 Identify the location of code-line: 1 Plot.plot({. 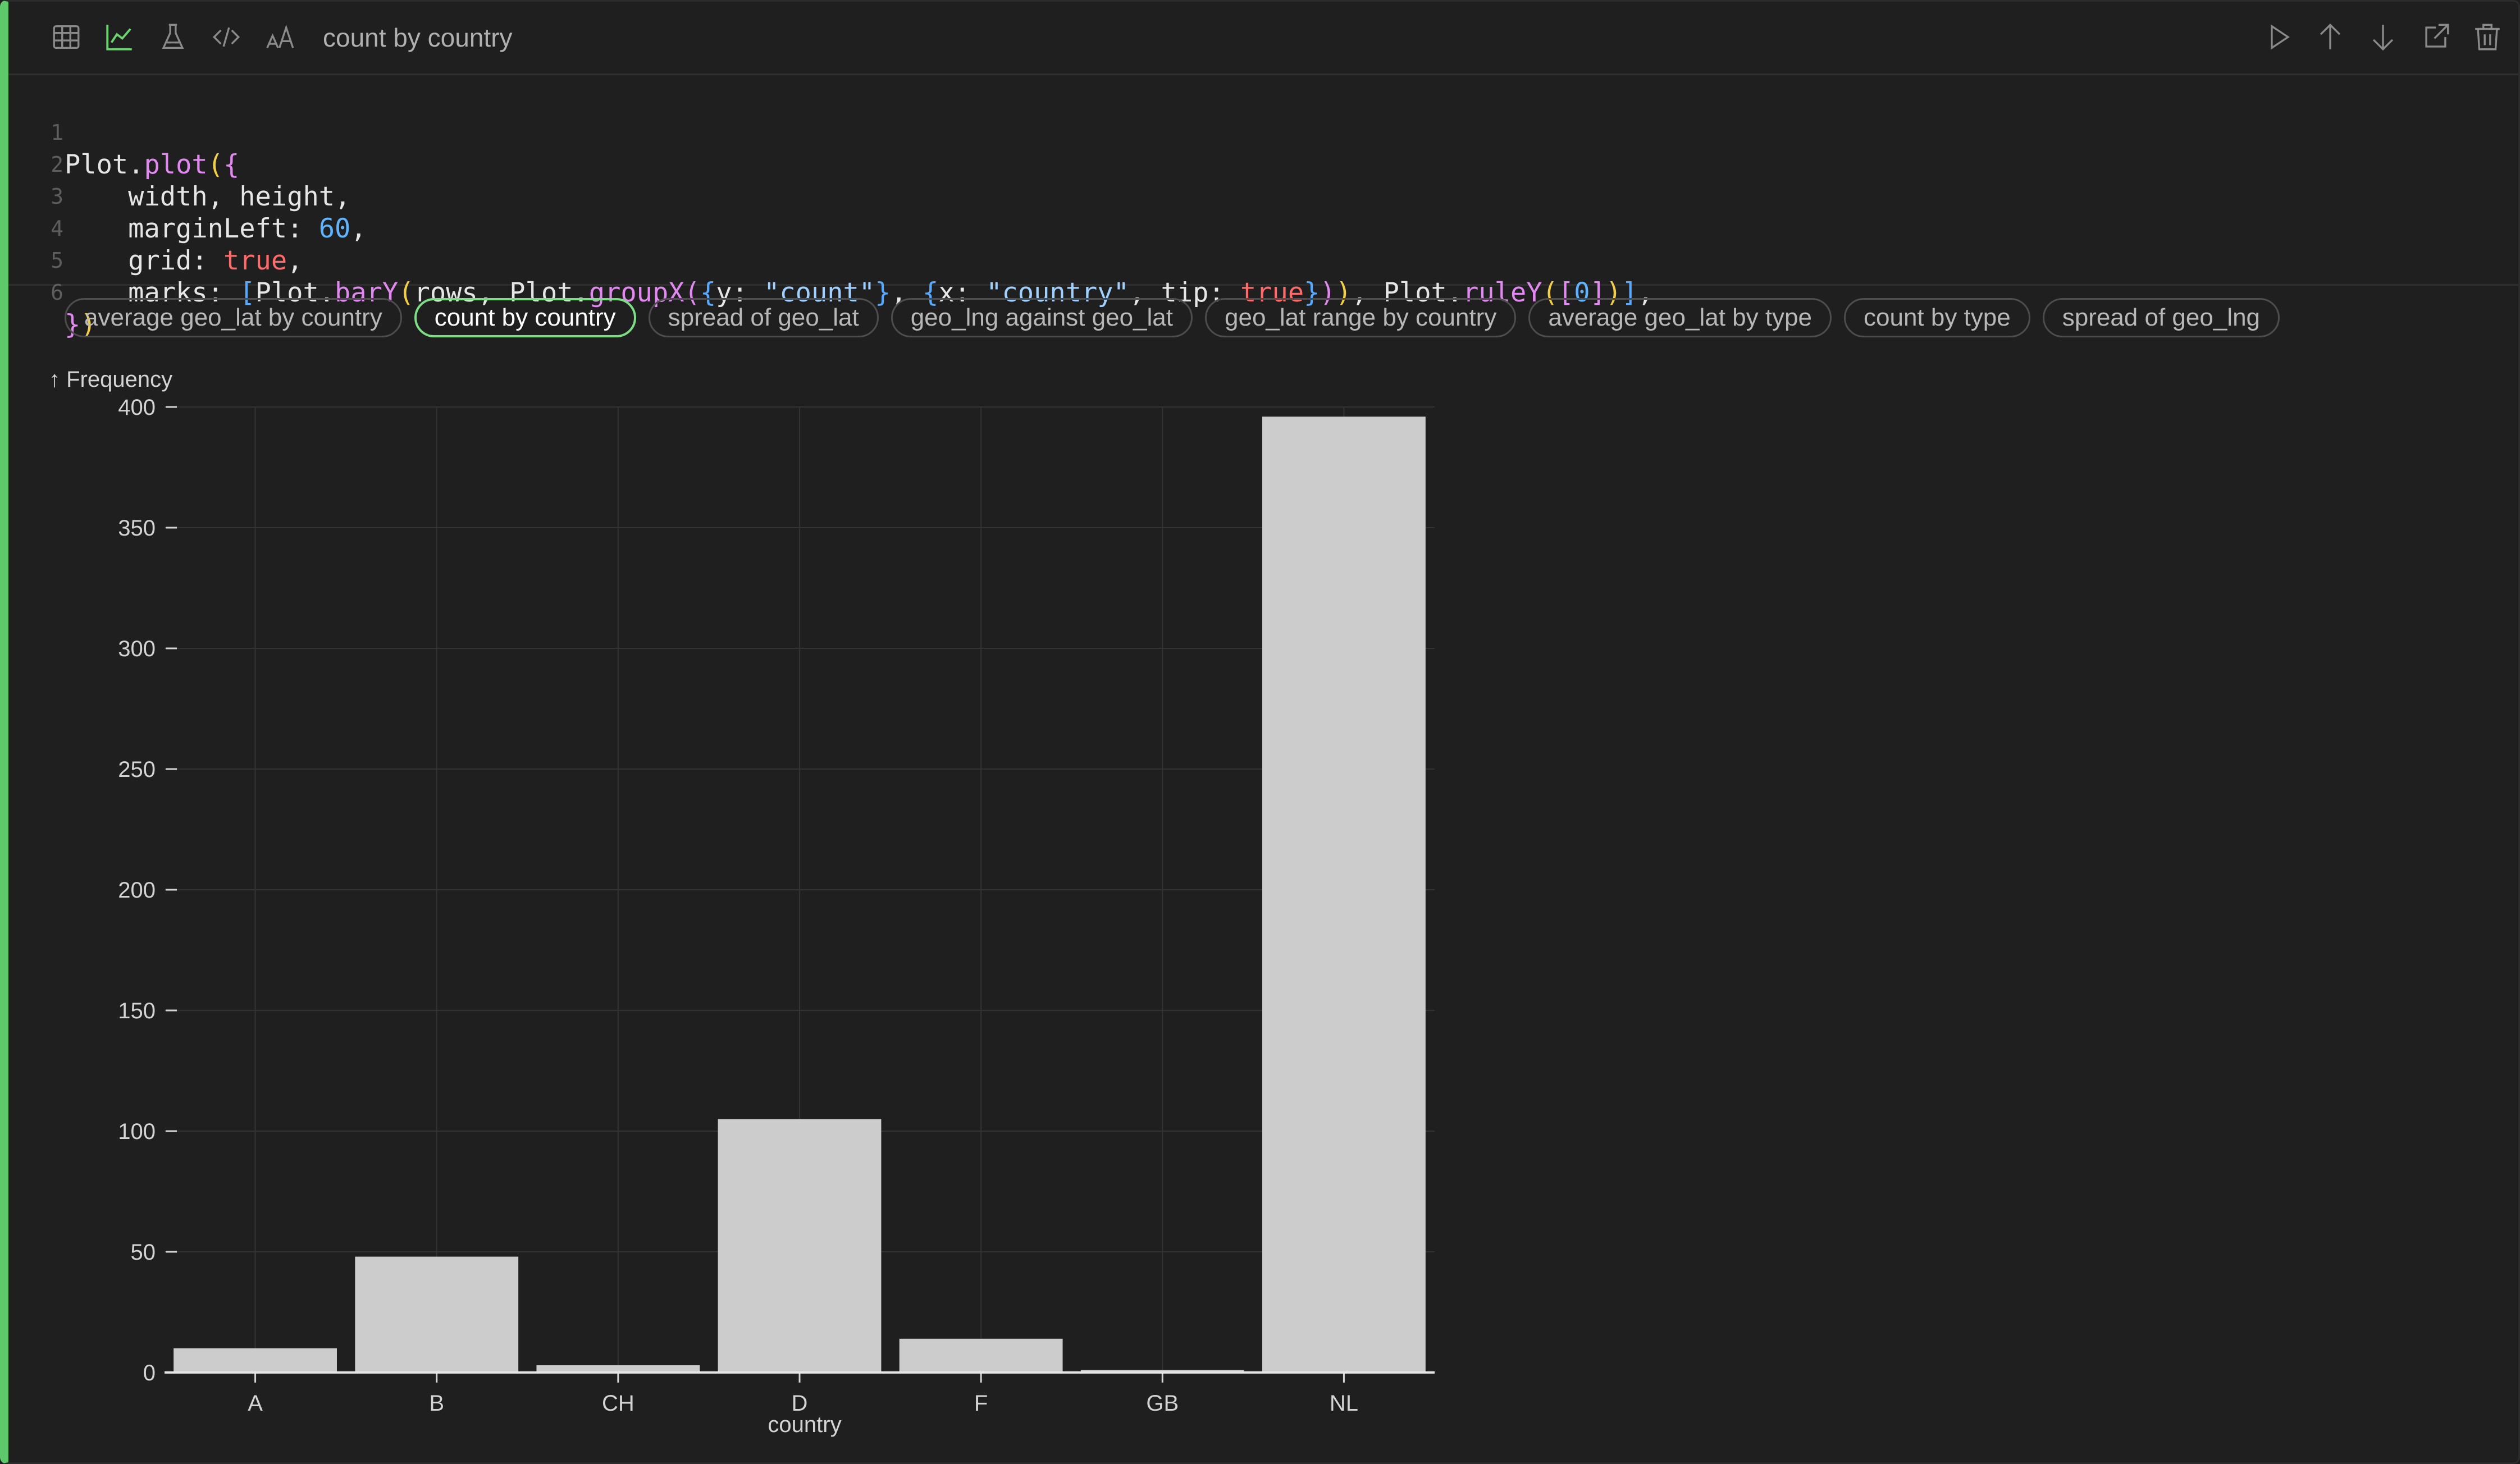
(123, 132).